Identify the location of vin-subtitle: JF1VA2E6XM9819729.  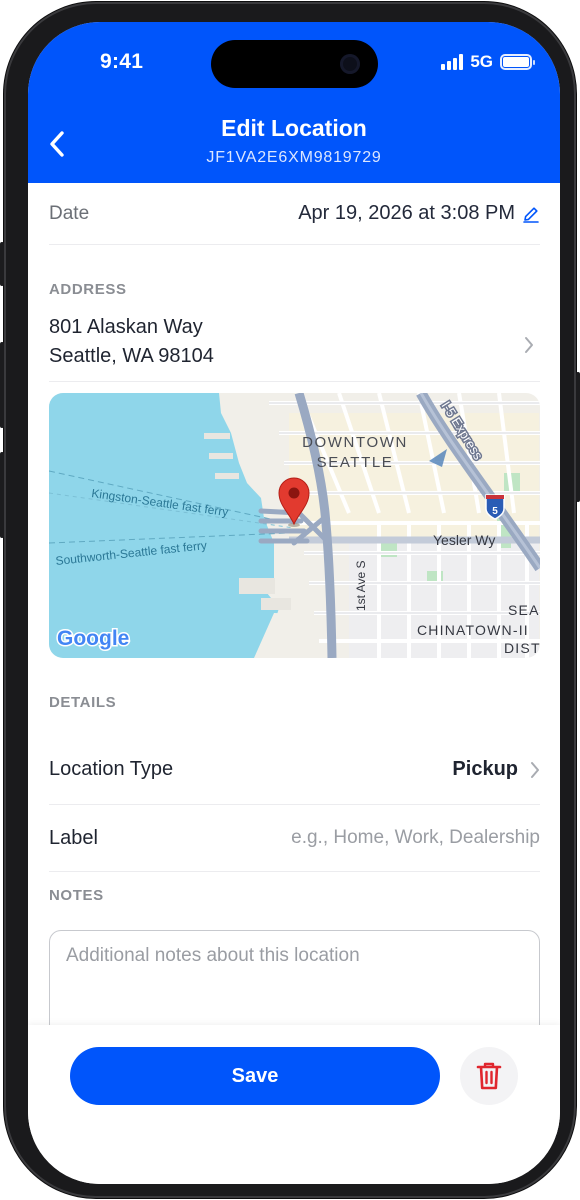
(294, 157).